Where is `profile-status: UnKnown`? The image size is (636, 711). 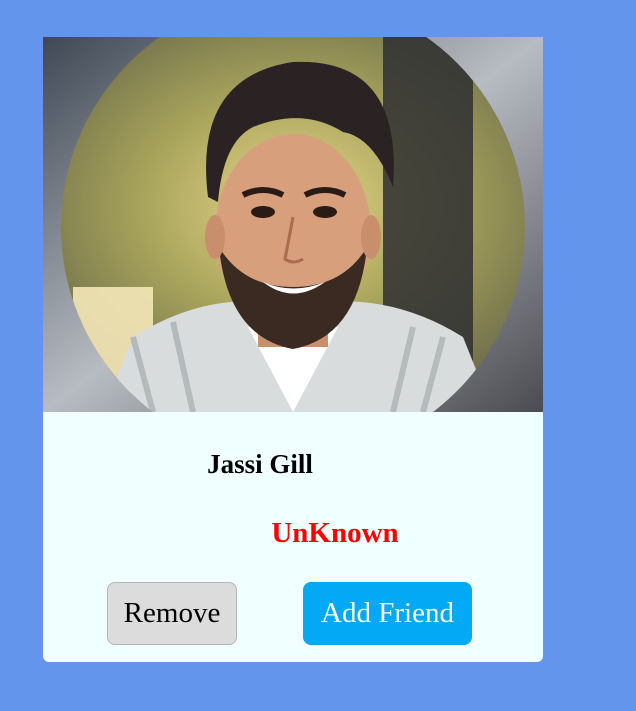
profile-status: UnKnown is located at coordinates (335, 533).